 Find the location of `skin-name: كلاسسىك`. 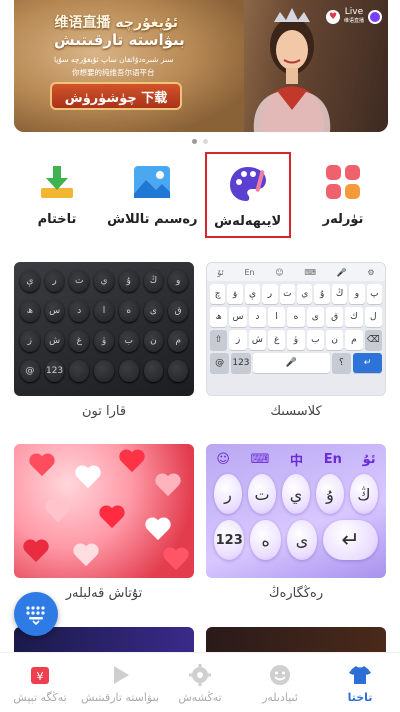

skin-name: كلاسسىك is located at coordinates (296, 411).